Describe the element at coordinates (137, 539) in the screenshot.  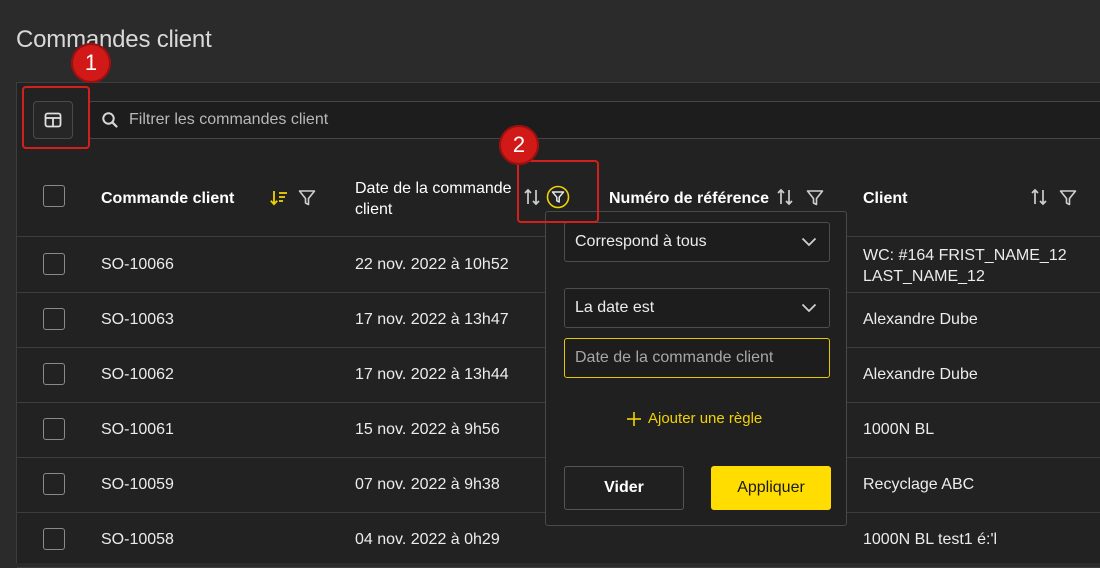
I see `order-number: SO-10058` at that location.